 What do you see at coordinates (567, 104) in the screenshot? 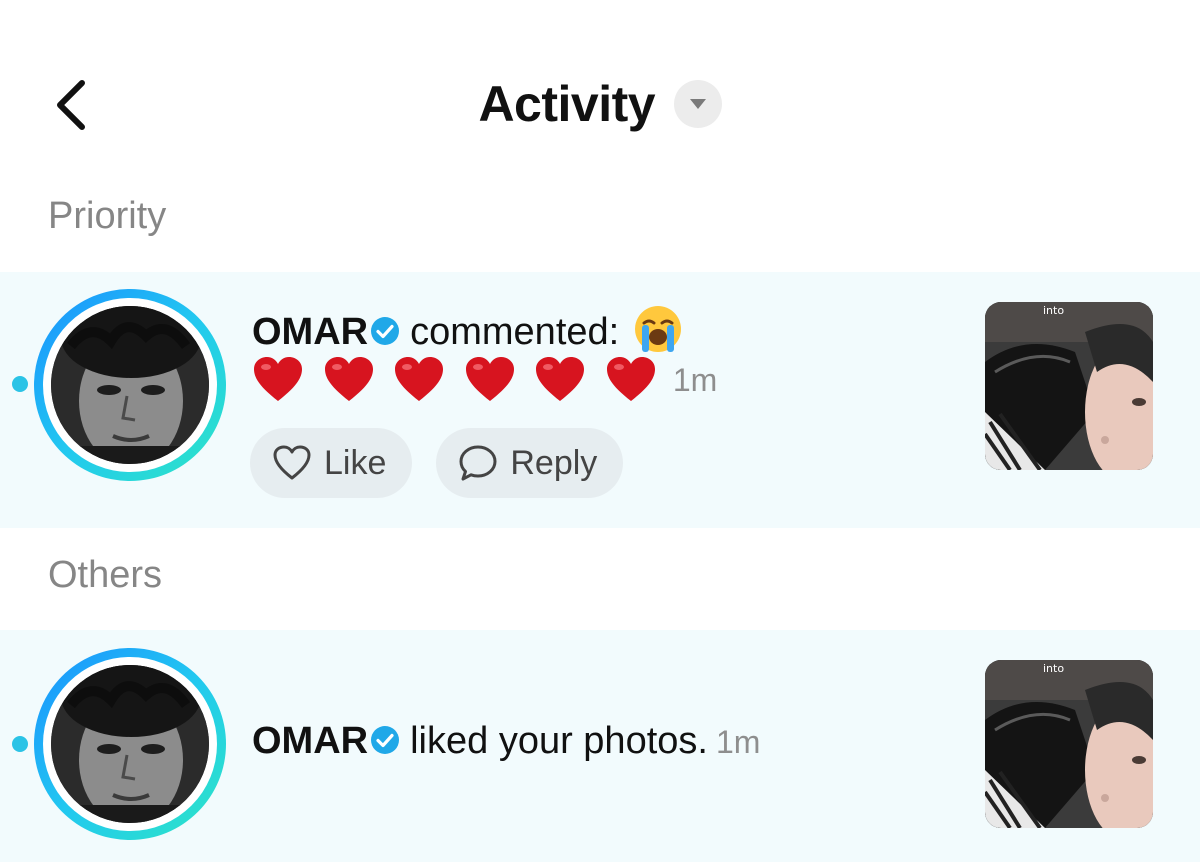
I see `page-title: Activity` at bounding box center [567, 104].